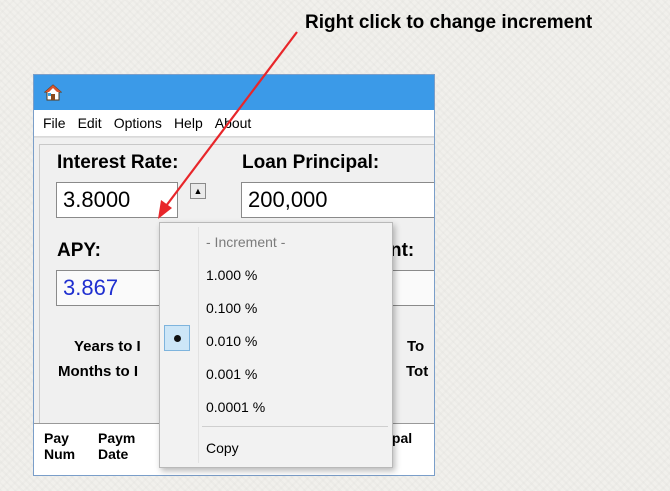  I want to click on annotation-text: Right click to change increment, so click(449, 22).